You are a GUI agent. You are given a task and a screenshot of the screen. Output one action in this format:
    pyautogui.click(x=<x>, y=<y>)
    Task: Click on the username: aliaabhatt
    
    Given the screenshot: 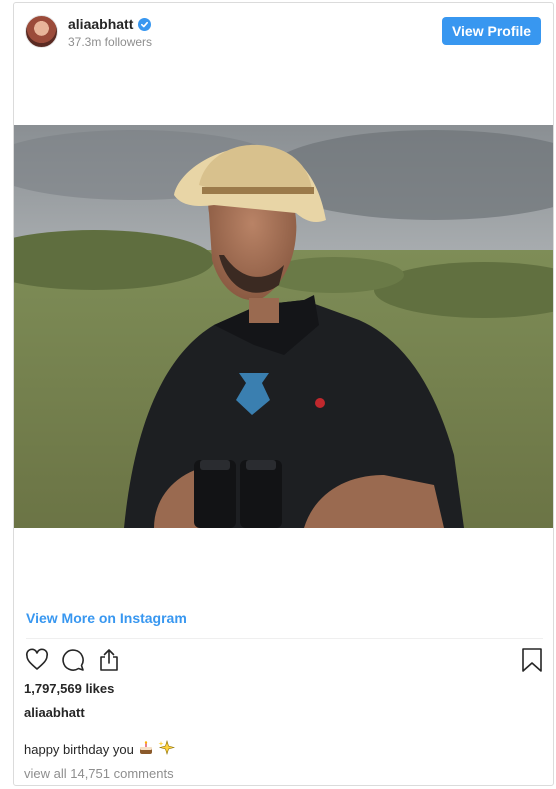 What is the action you would take?
    pyautogui.click(x=100, y=24)
    